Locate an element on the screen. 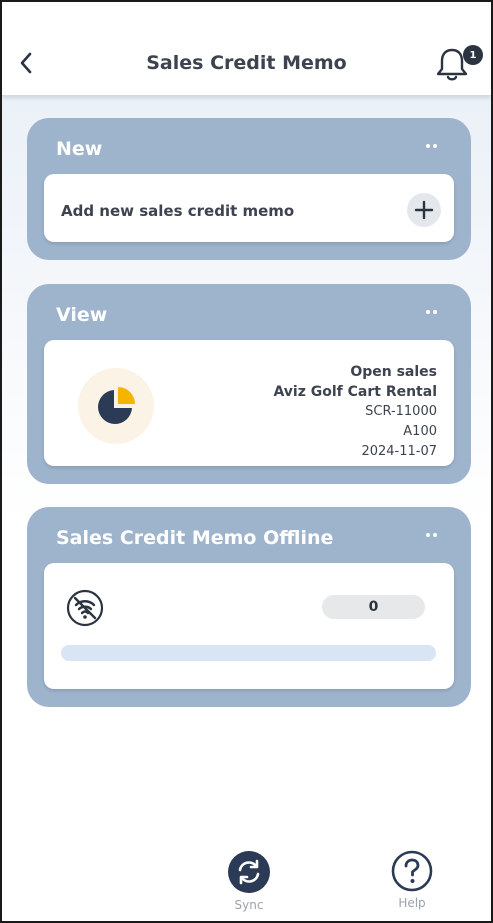 The height and width of the screenshot is (923, 493). offline-progress-bar is located at coordinates (248, 653).